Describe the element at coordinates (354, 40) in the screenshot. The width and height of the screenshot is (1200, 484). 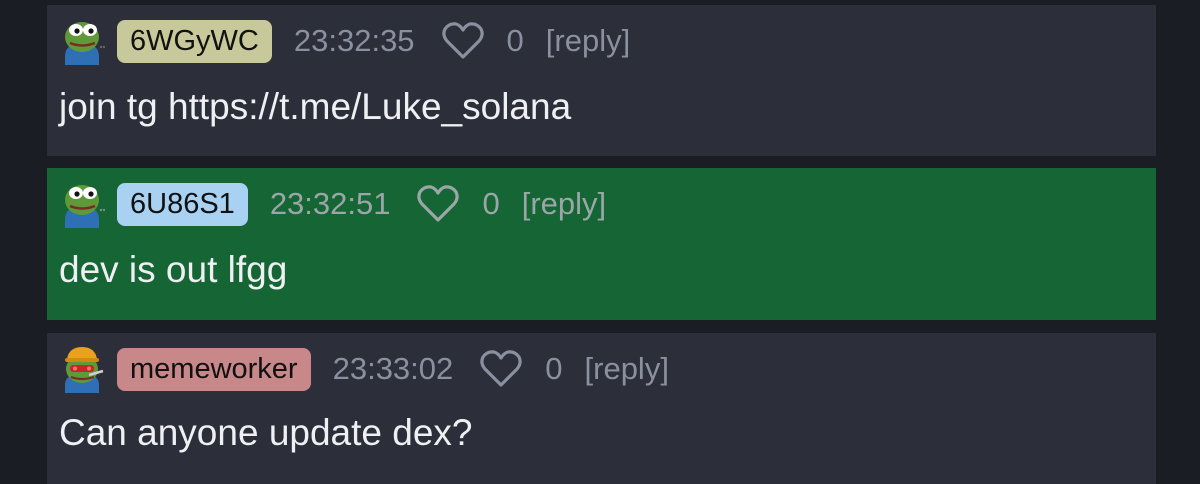
I see `timestamp: 23:32:35` at that location.